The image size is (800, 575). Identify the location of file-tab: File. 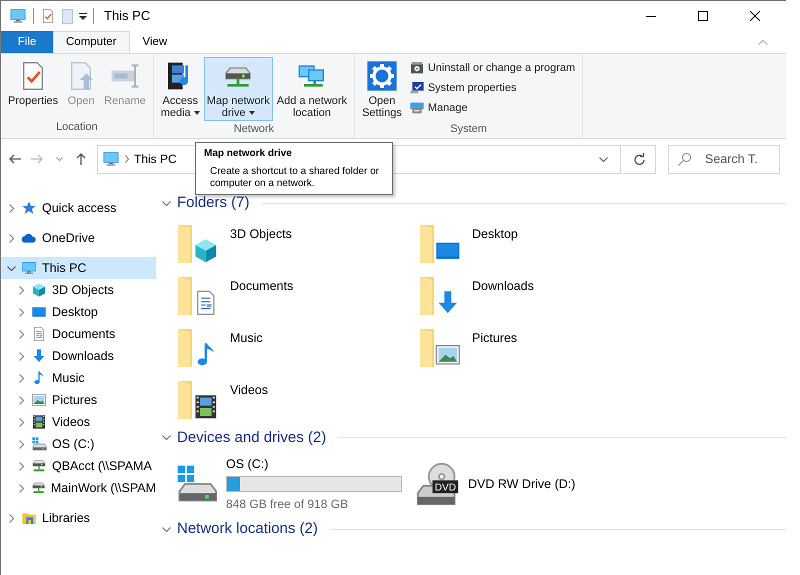
(27, 42).